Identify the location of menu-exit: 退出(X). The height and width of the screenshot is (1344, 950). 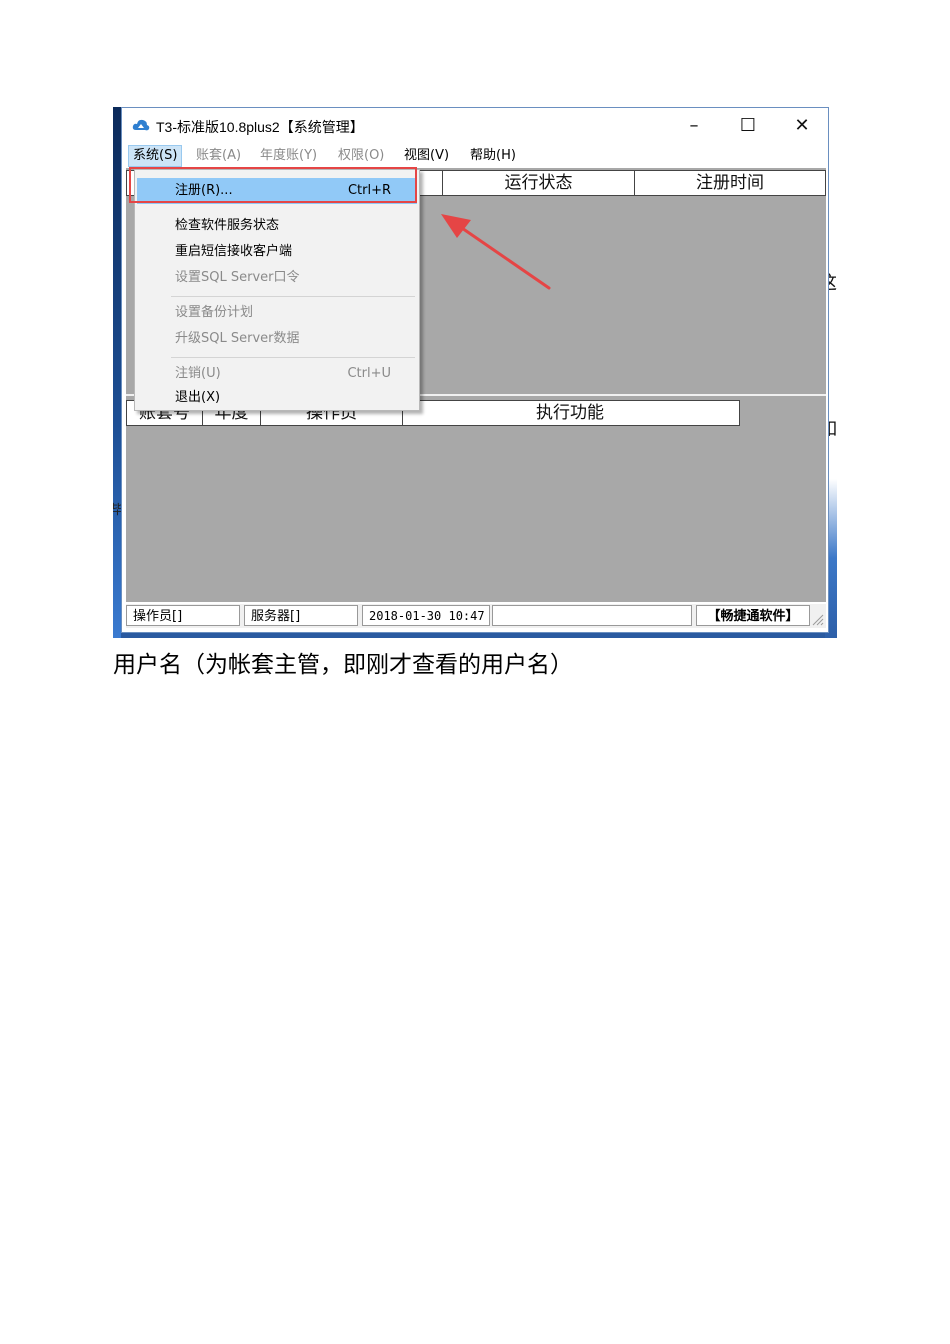
(277, 398).